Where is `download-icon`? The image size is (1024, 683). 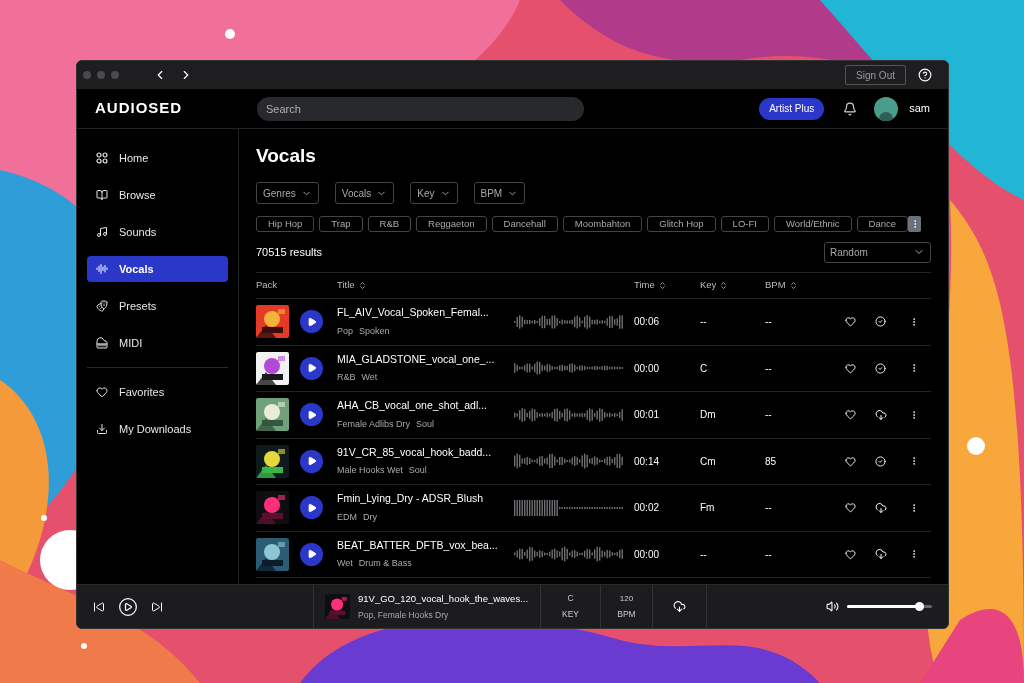 download-icon is located at coordinates (102, 429).